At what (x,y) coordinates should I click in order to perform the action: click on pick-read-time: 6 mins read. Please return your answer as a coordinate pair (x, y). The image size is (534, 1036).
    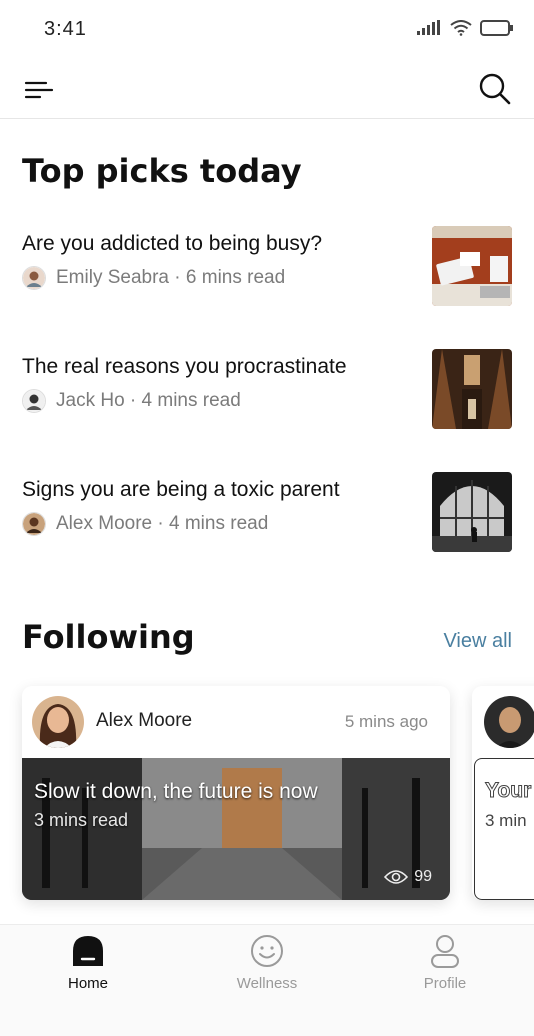
    Looking at the image, I should click on (235, 277).